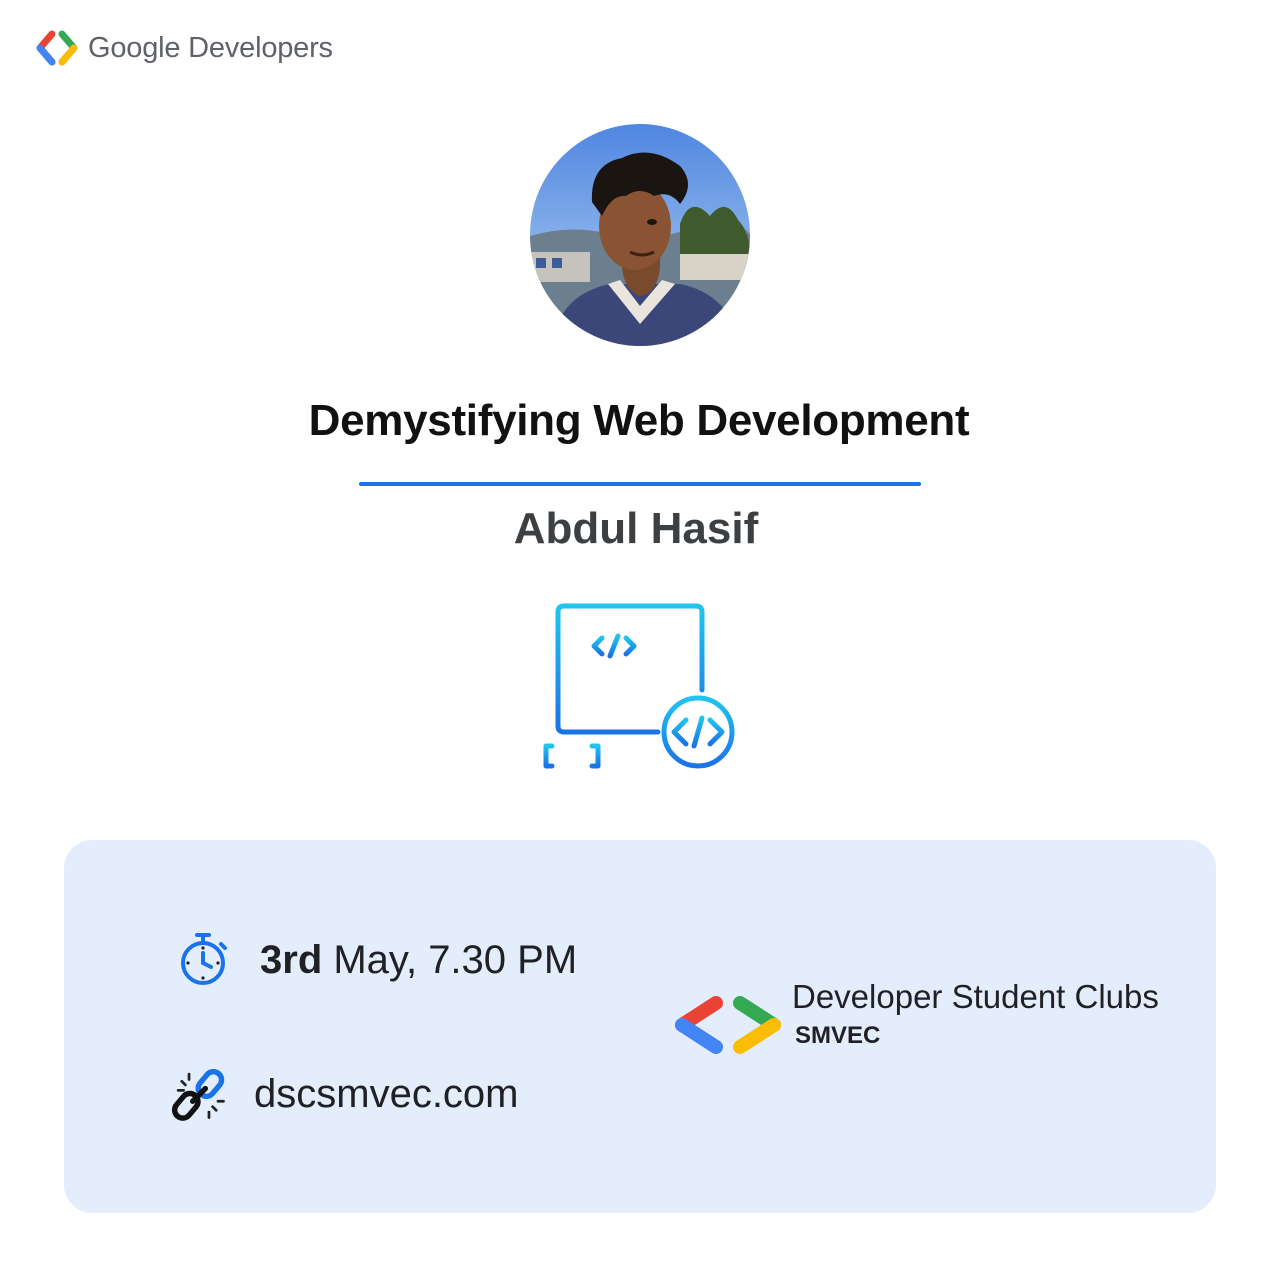 The width and height of the screenshot is (1280, 1280). Describe the element at coordinates (640, 484) in the screenshot. I see `title-divider` at that location.